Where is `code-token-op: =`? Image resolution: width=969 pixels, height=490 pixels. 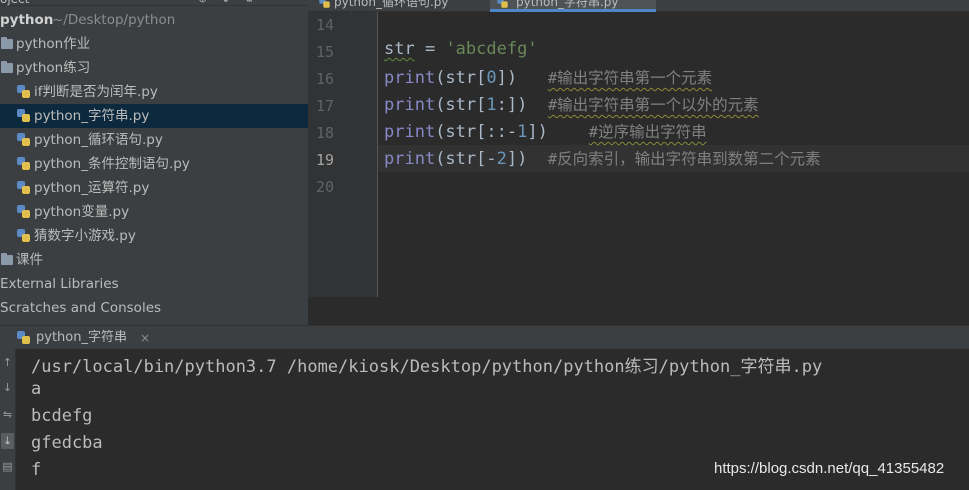
code-token-op: = is located at coordinates (430, 49).